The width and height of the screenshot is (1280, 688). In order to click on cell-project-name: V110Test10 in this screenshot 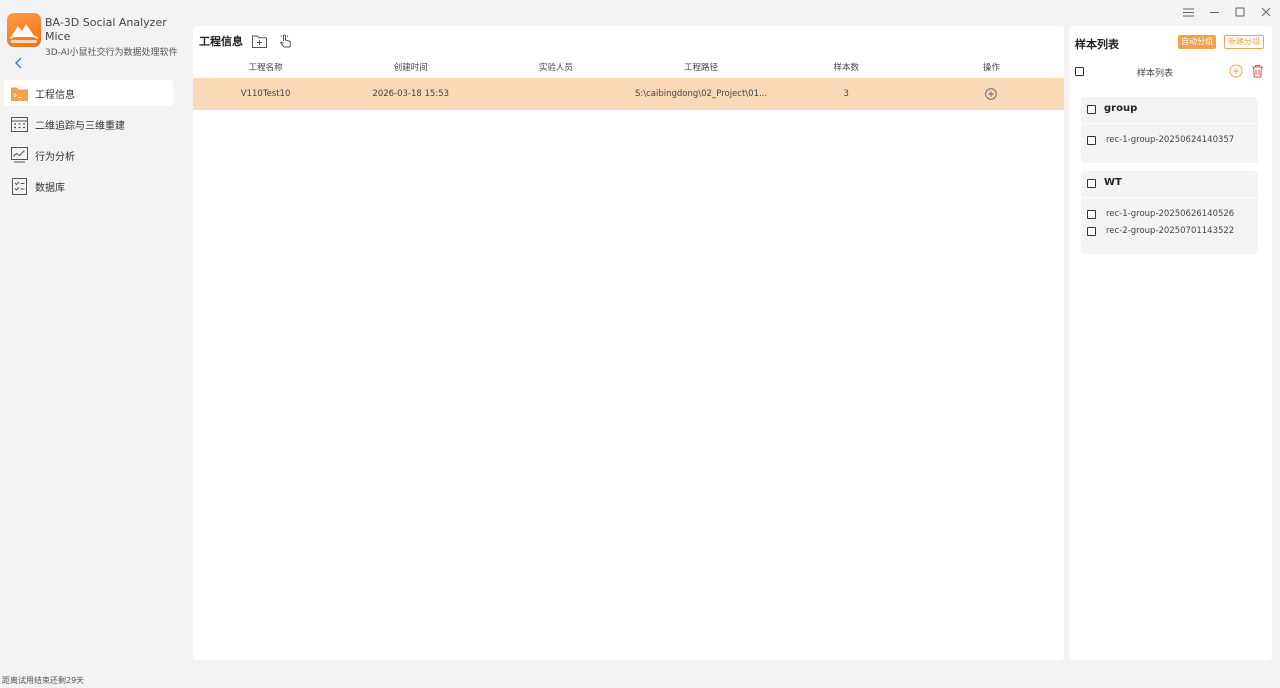, I will do `click(266, 94)`.